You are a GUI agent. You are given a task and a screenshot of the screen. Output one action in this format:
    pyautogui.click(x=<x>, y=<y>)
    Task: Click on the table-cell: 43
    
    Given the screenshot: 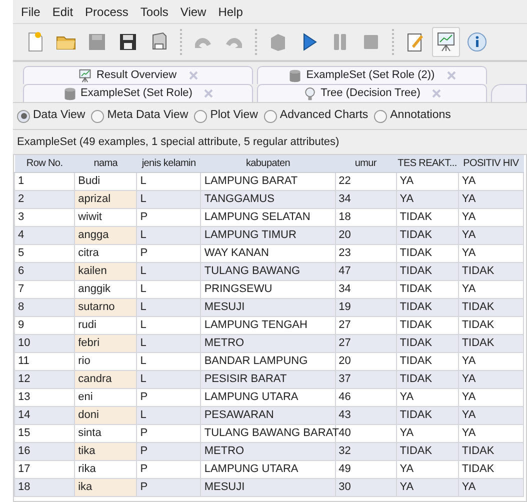 What is the action you would take?
    pyautogui.click(x=365, y=415)
    